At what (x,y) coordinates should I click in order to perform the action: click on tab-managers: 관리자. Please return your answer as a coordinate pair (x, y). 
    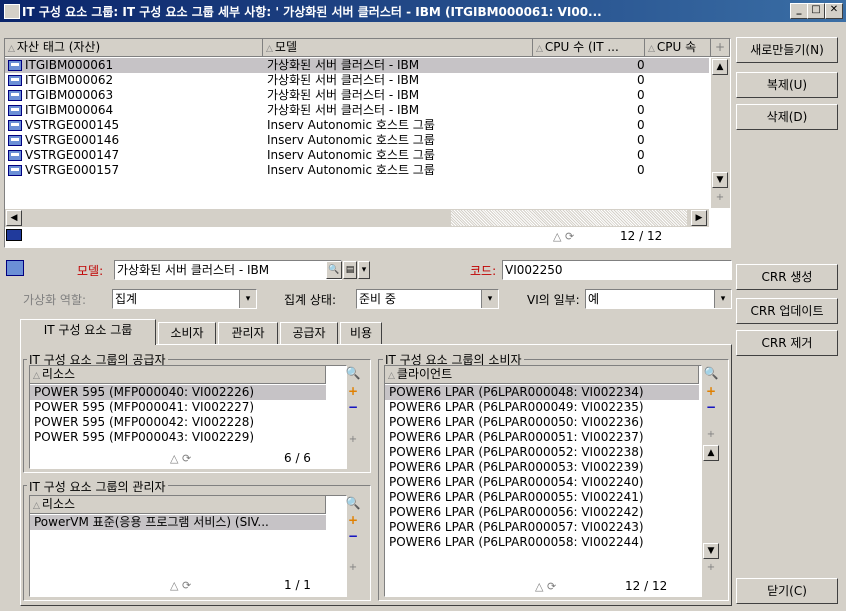
    Looking at the image, I should click on (248, 333).